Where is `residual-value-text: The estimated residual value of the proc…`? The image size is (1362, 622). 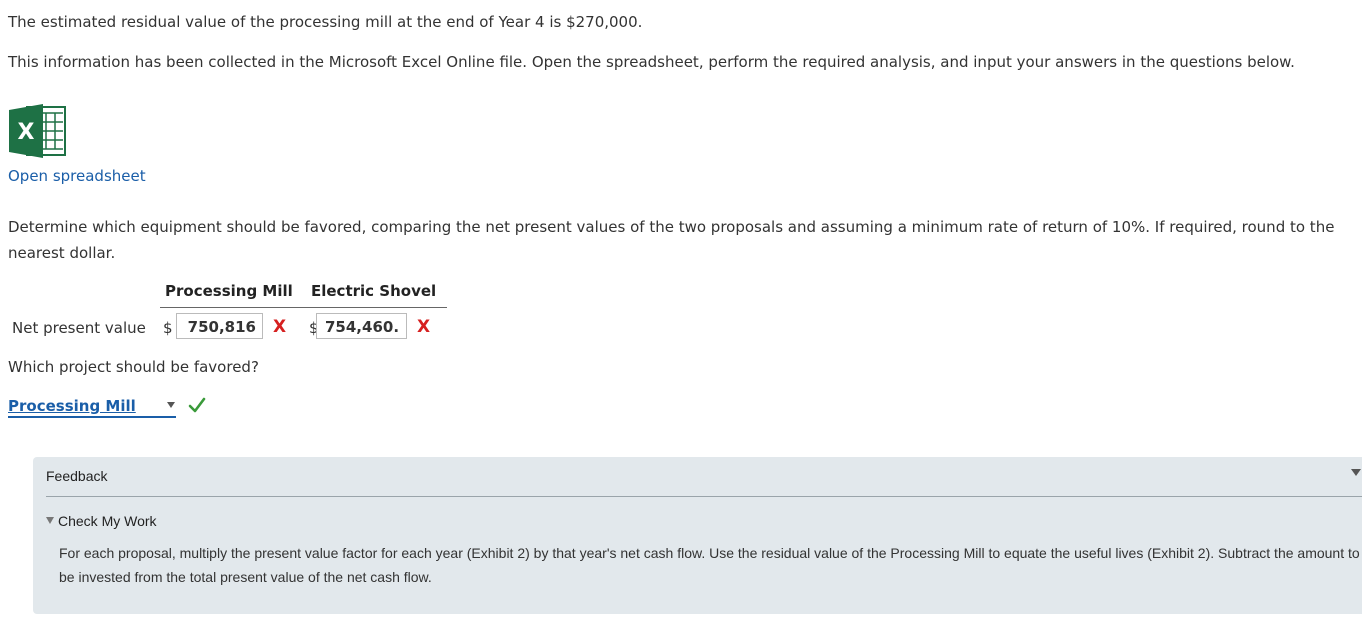 residual-value-text: The estimated residual value of the proc… is located at coordinates (325, 22).